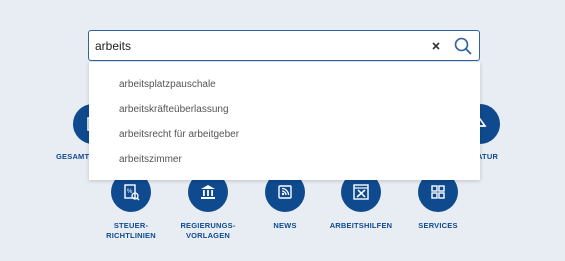 The height and width of the screenshot is (261, 565). I want to click on category-regierungsvorlagen-label: REGIERUNGS- VORLAGEN, so click(208, 231).